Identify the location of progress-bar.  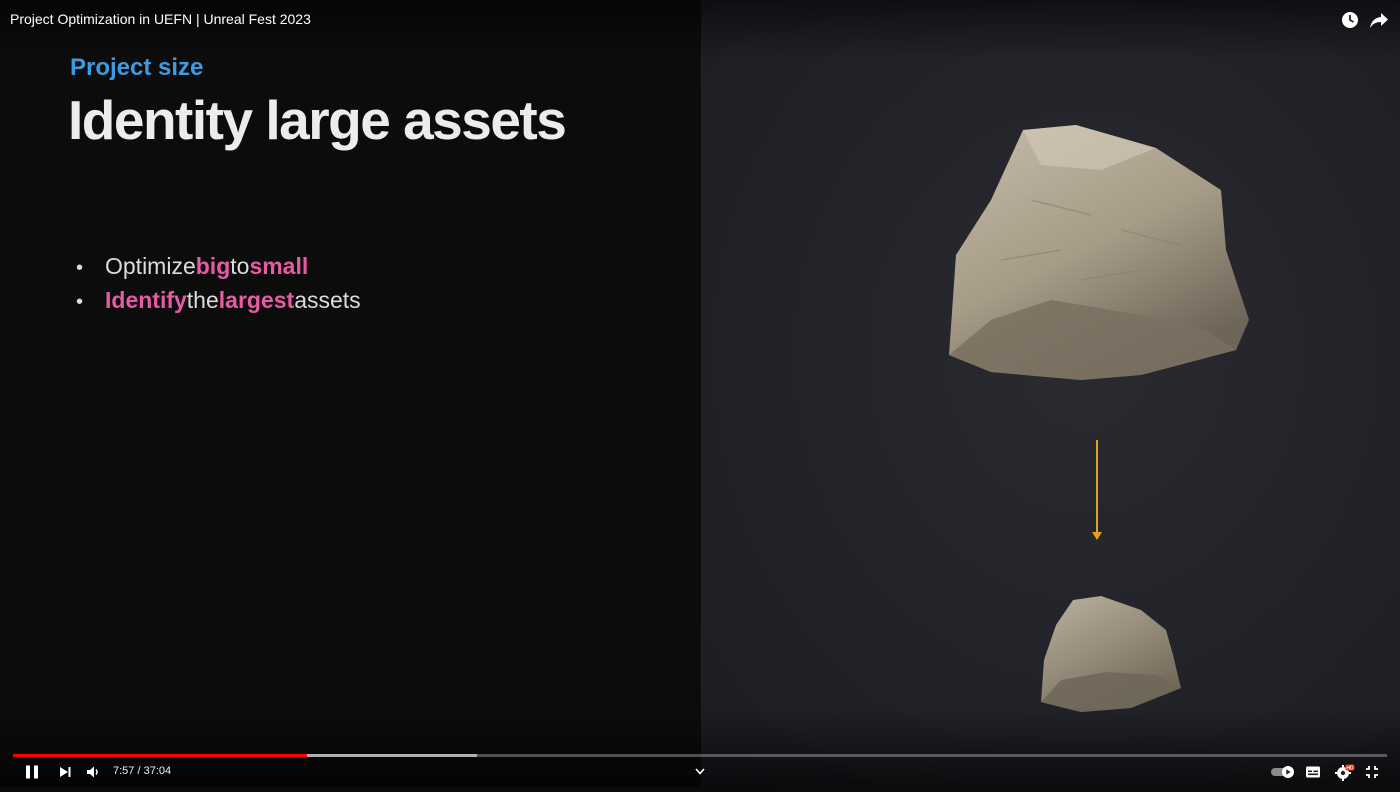
(700, 755).